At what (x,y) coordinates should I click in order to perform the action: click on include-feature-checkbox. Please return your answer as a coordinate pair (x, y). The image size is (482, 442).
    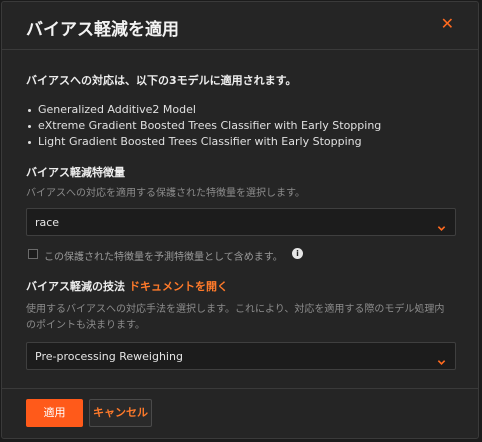
    Looking at the image, I should click on (33, 254).